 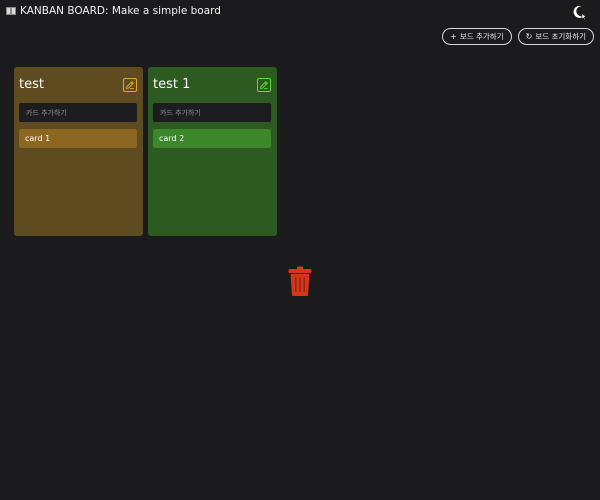 I want to click on trash-icon, so click(x=300, y=281).